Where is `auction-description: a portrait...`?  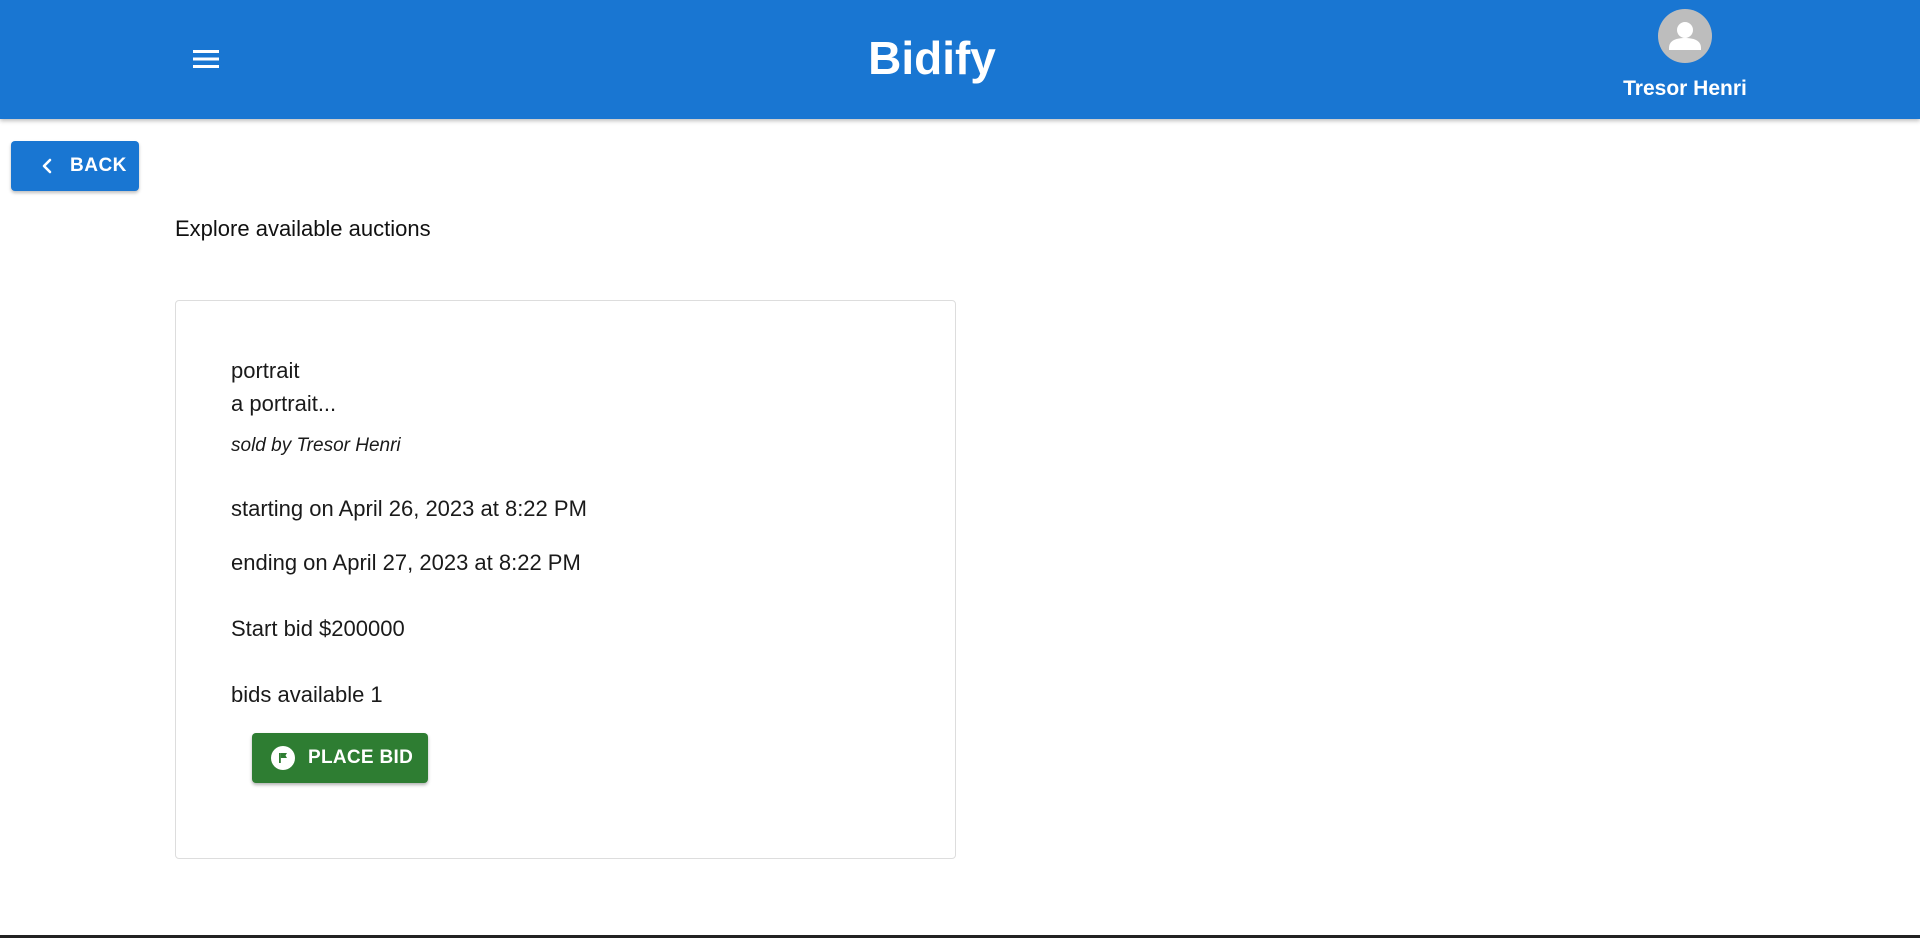
auction-description: a portrait... is located at coordinates (284, 403).